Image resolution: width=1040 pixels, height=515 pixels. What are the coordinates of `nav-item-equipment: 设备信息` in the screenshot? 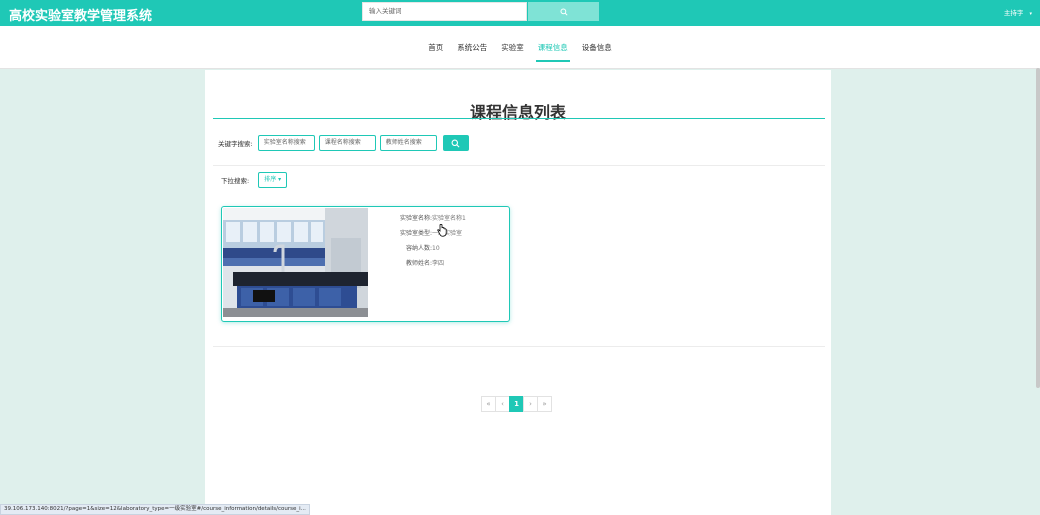 It's located at (597, 47).